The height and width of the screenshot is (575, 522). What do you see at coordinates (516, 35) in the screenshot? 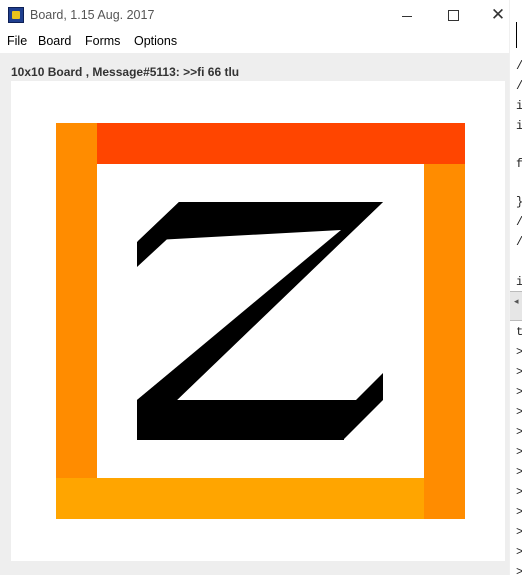
I see `text-caret` at bounding box center [516, 35].